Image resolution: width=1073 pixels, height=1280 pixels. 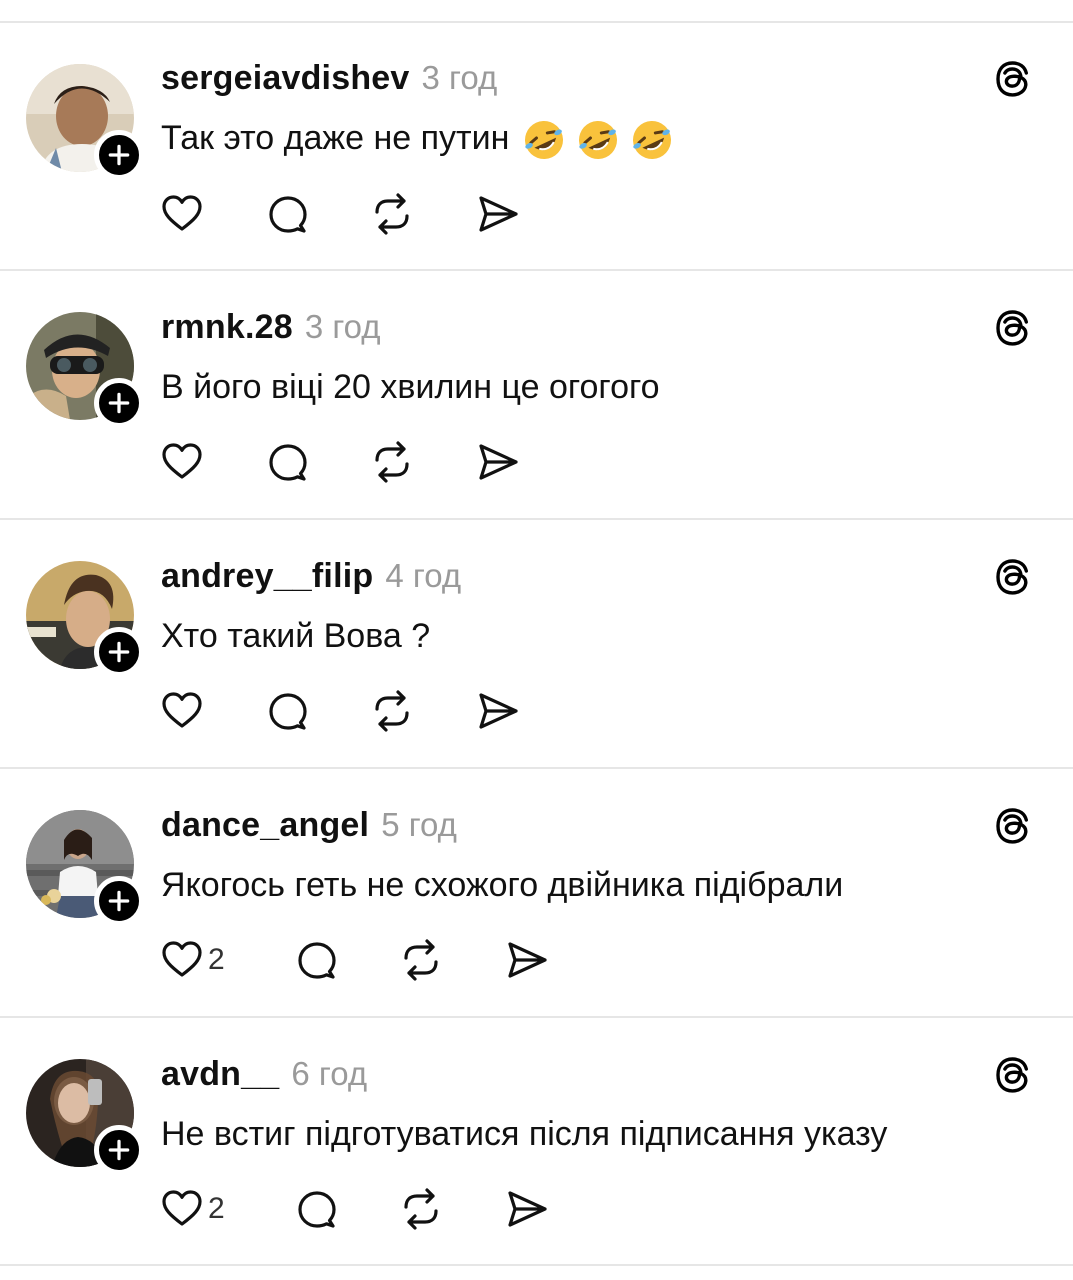 I want to click on comment-text: В його віці 20 хвилин це огогого, so click(x=410, y=387).